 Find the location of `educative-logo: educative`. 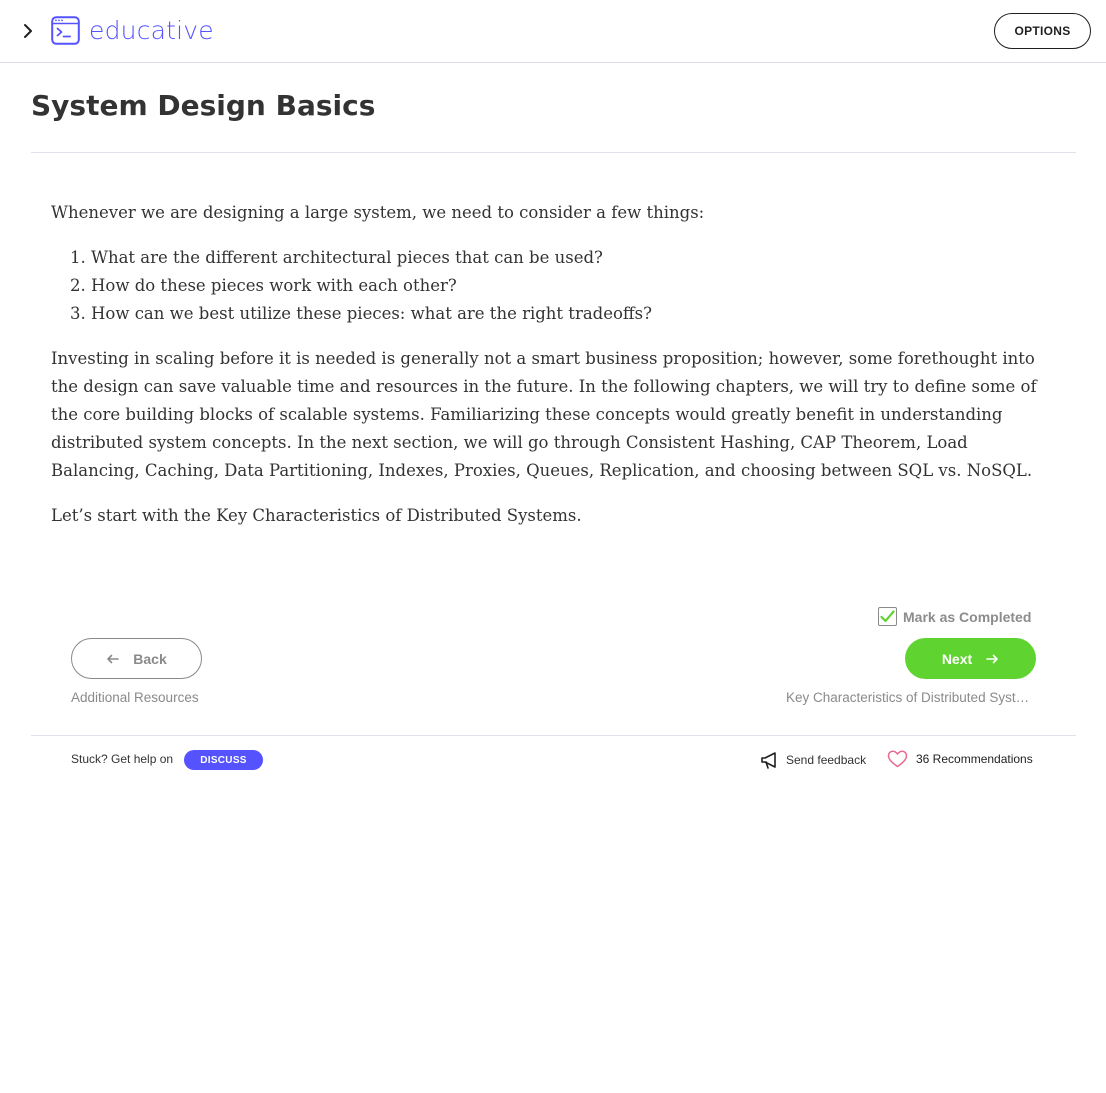

educative-logo: educative is located at coordinates (132, 30).